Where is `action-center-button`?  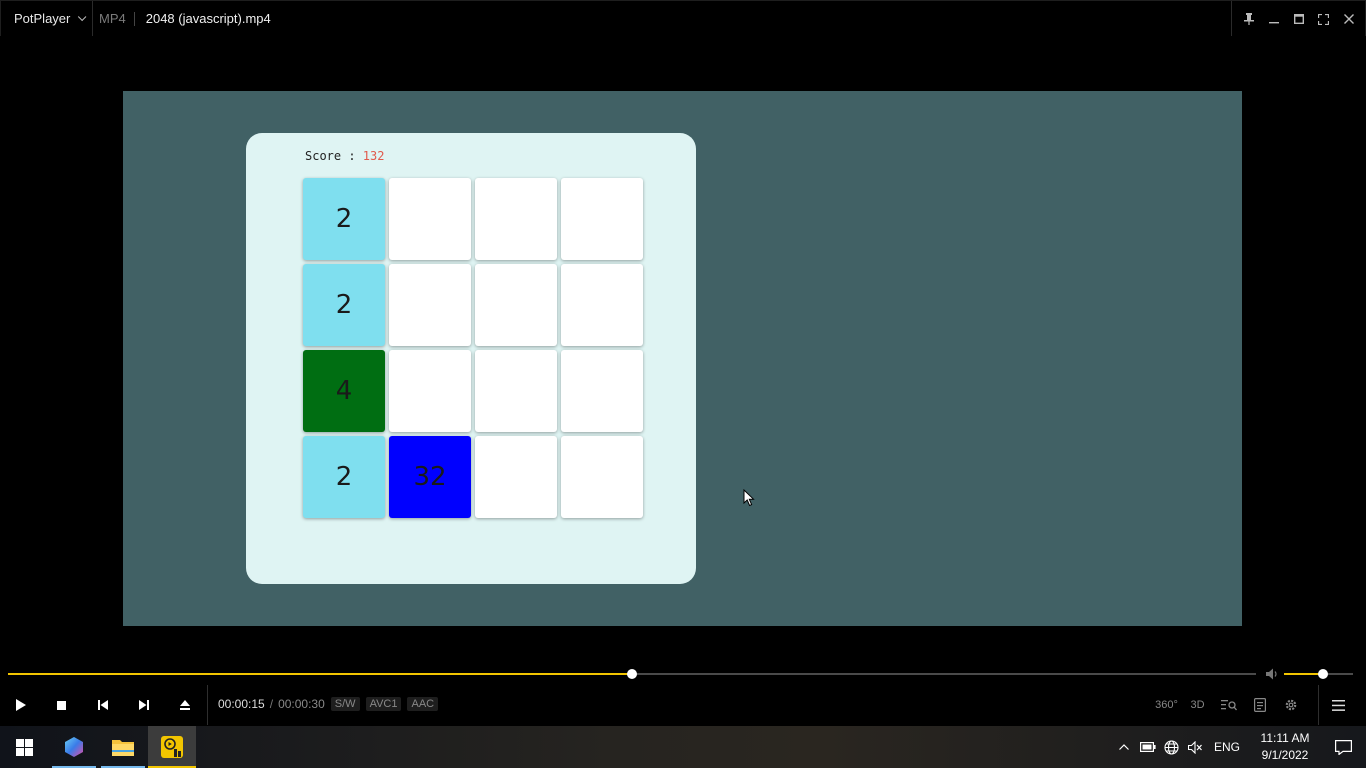
action-center-button is located at coordinates (1343, 747).